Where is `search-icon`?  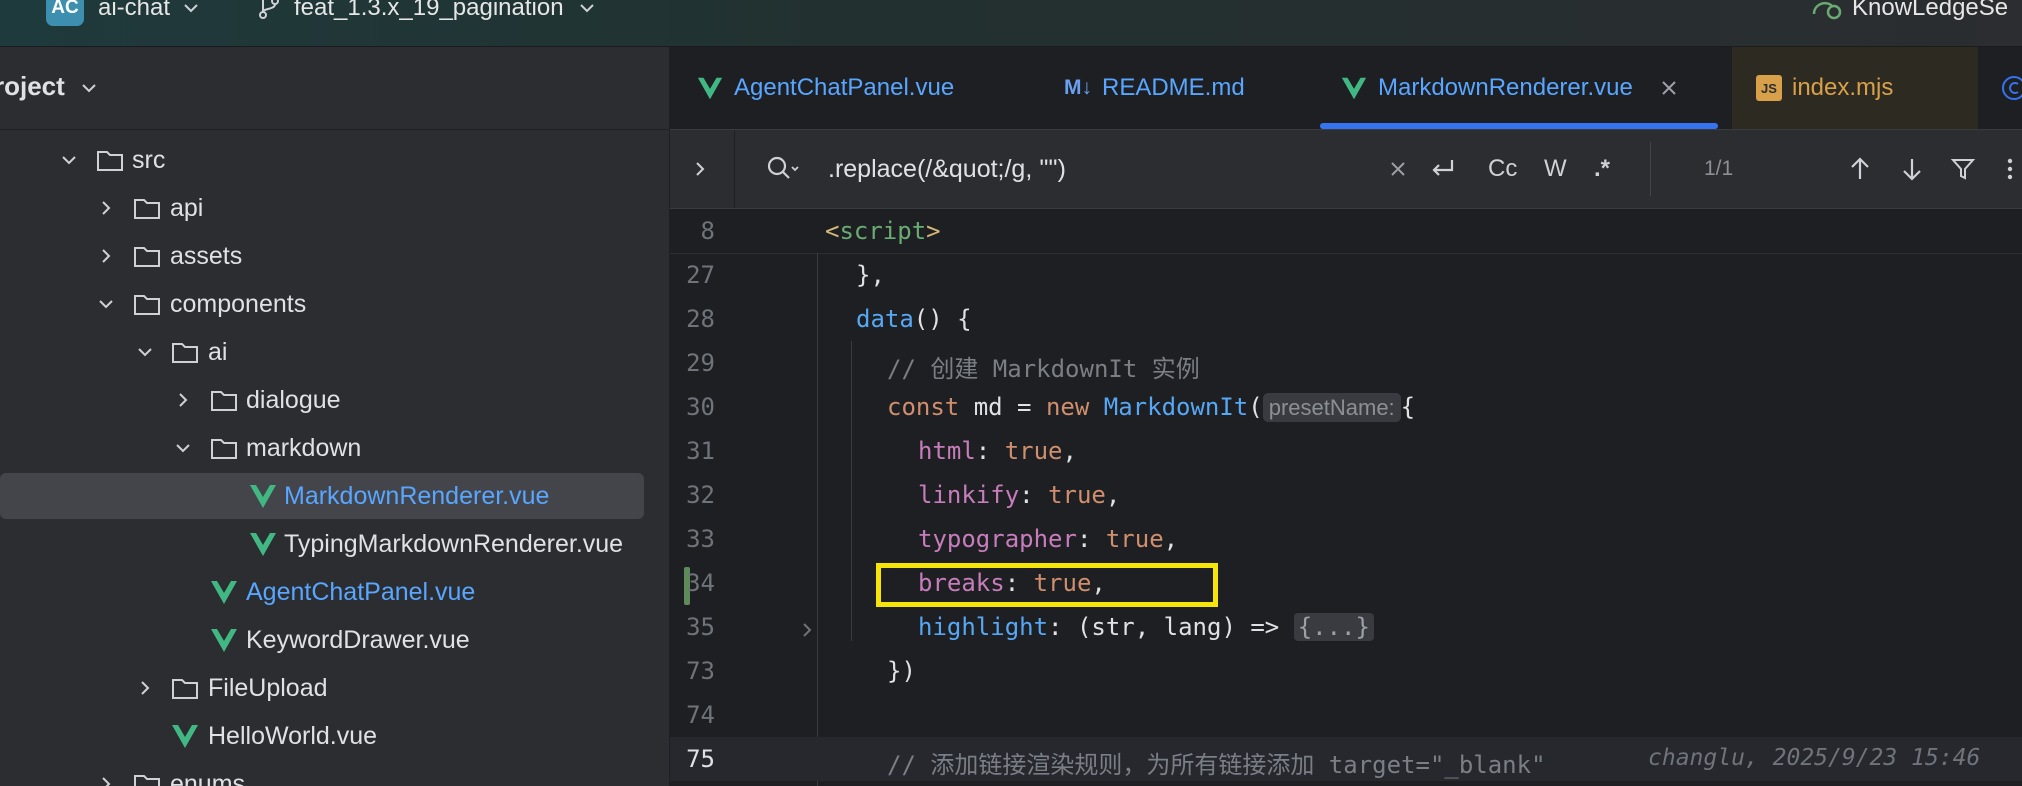
search-icon is located at coordinates (783, 167).